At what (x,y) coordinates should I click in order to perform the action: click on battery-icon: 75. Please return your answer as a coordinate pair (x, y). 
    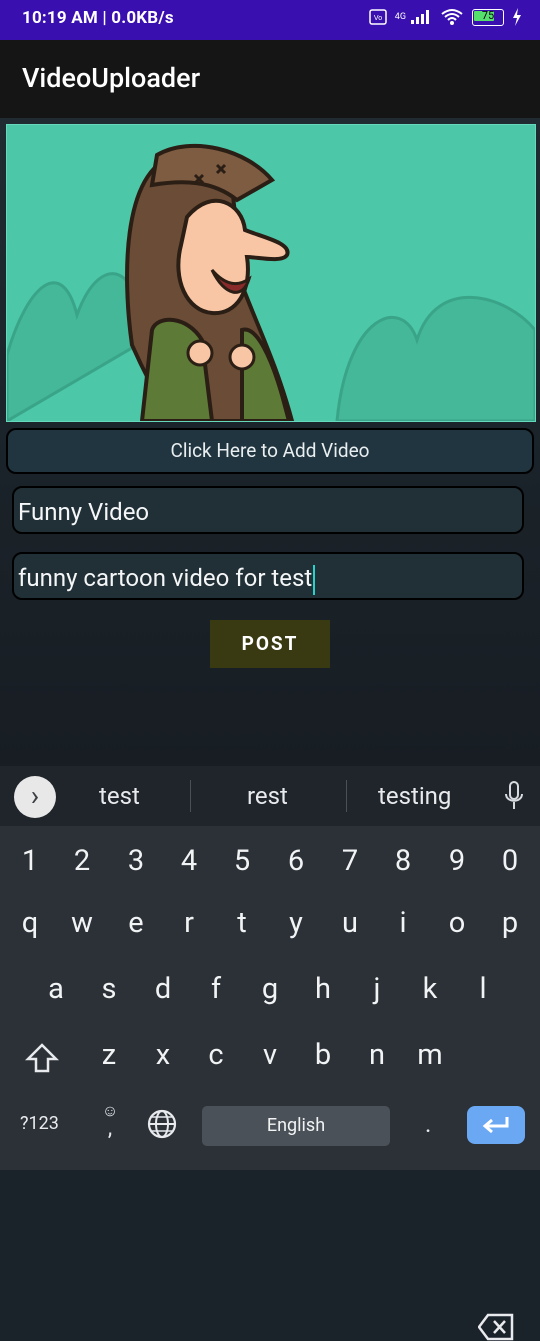
    Looking at the image, I should click on (488, 17).